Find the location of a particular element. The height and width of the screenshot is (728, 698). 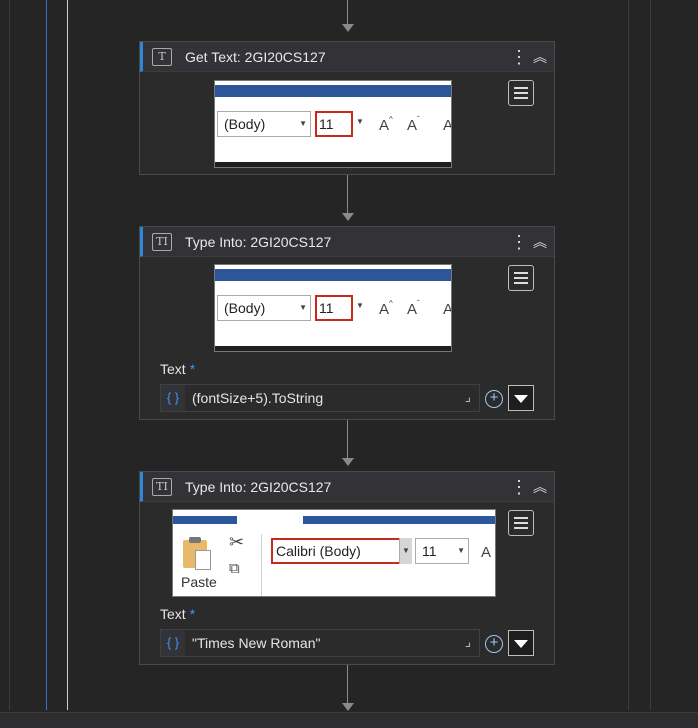

gutter-line-right is located at coordinates (628, 355).